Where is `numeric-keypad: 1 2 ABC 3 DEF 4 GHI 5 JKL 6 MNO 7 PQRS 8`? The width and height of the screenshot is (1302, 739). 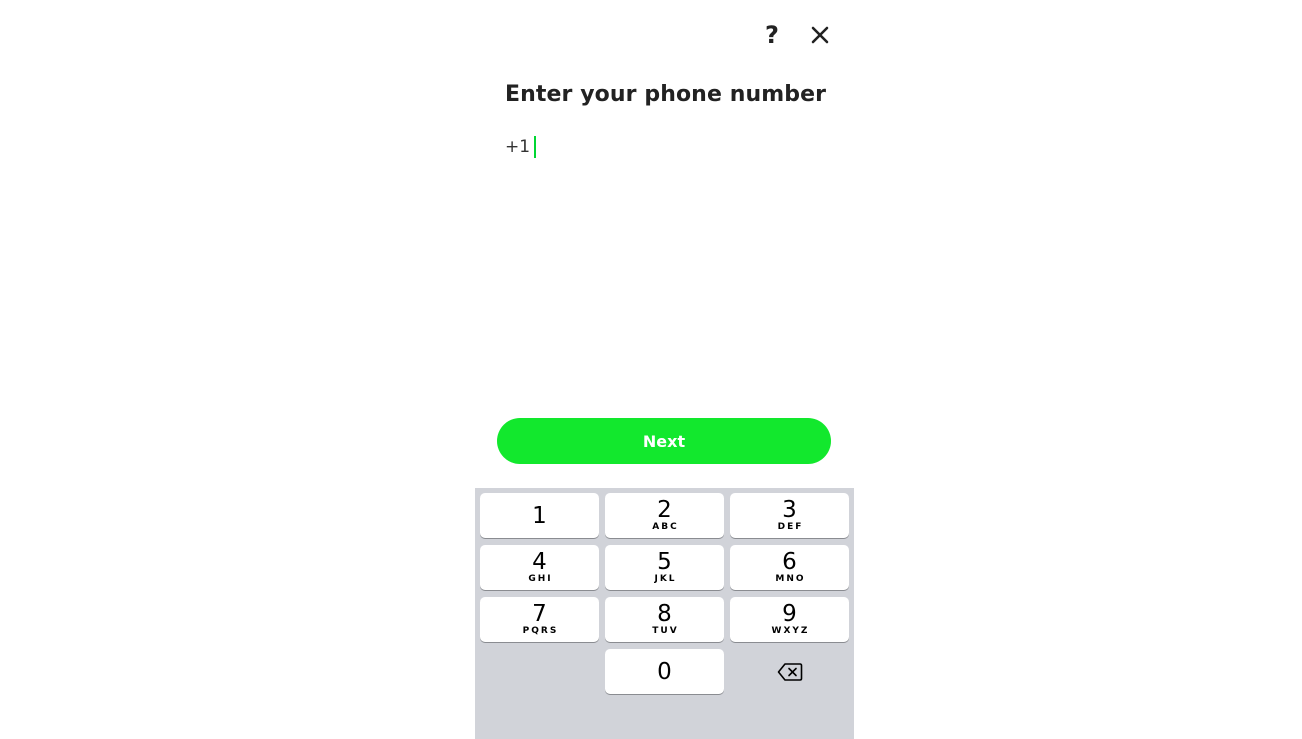 numeric-keypad: 1 2 ABC 3 DEF 4 GHI 5 JKL 6 MNO 7 PQRS 8 is located at coordinates (664, 613).